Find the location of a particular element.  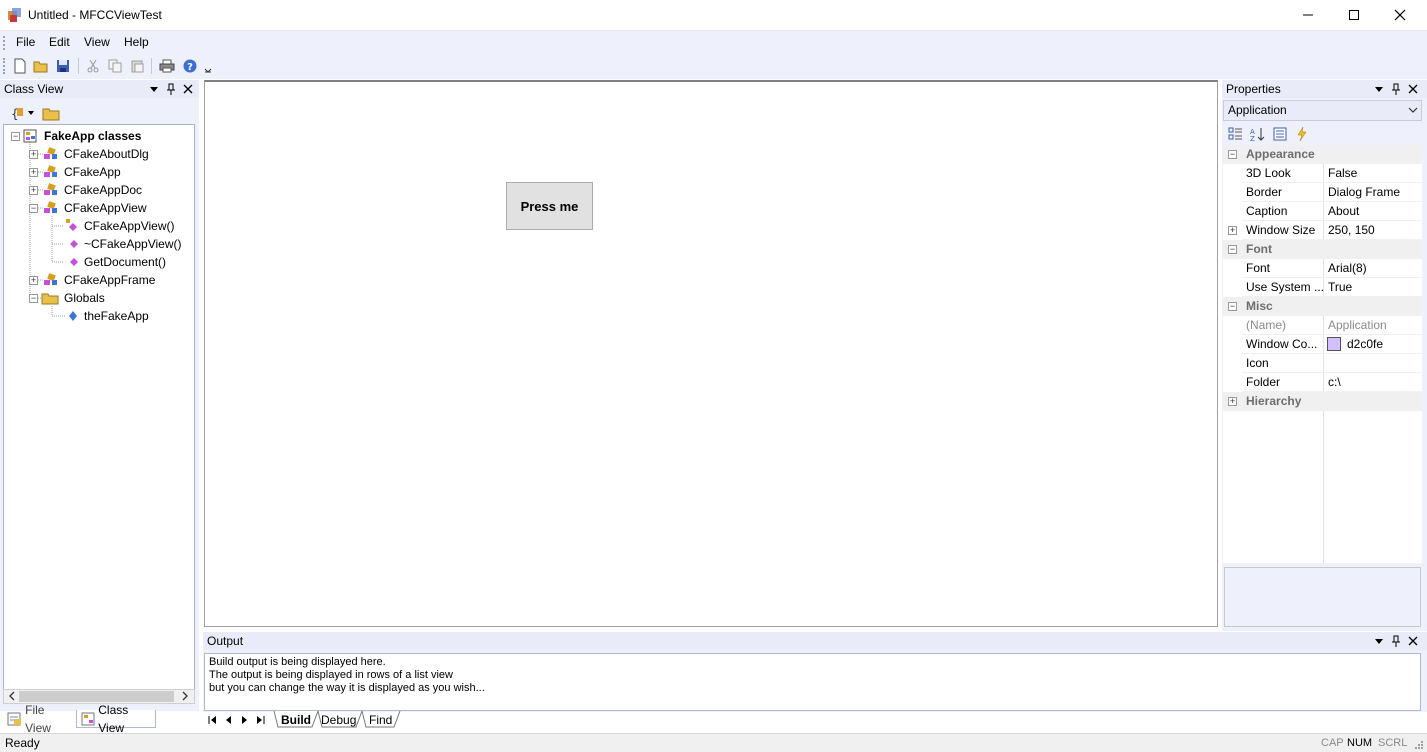

scroll-right-button is located at coordinates (185, 697).